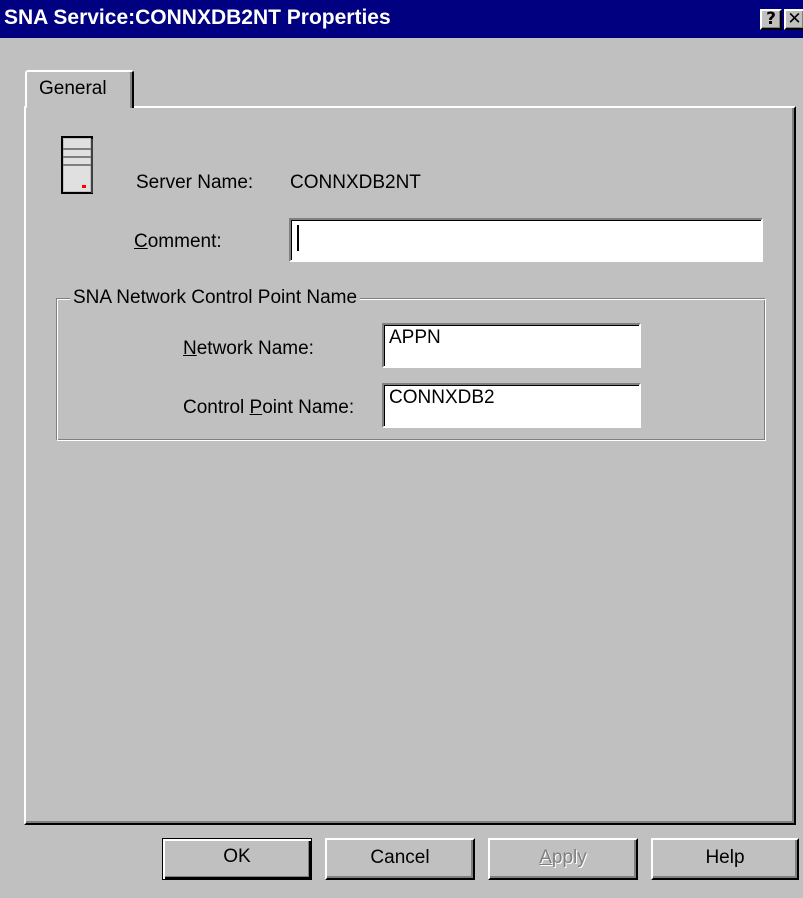 This screenshot has width=803, height=898. Describe the element at coordinates (415, 337) in the screenshot. I see `network-name-value: APPN` at that location.